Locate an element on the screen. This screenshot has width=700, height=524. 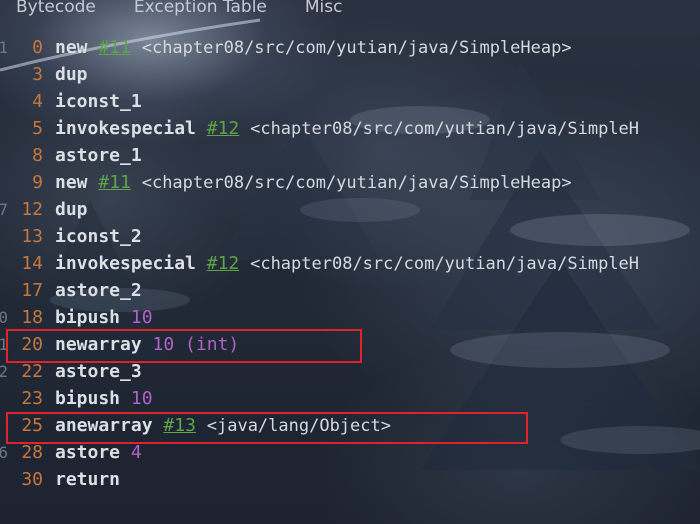
bytecode-line: 23 bipush 10 is located at coordinates (350, 398).